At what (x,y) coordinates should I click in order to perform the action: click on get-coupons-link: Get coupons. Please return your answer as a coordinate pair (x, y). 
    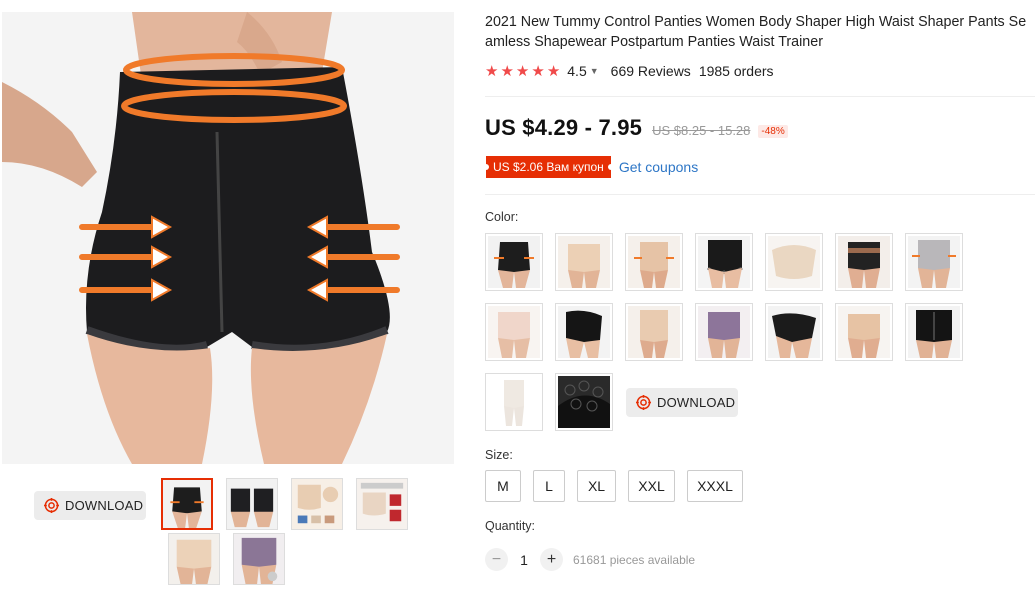
    Looking at the image, I should click on (658, 167).